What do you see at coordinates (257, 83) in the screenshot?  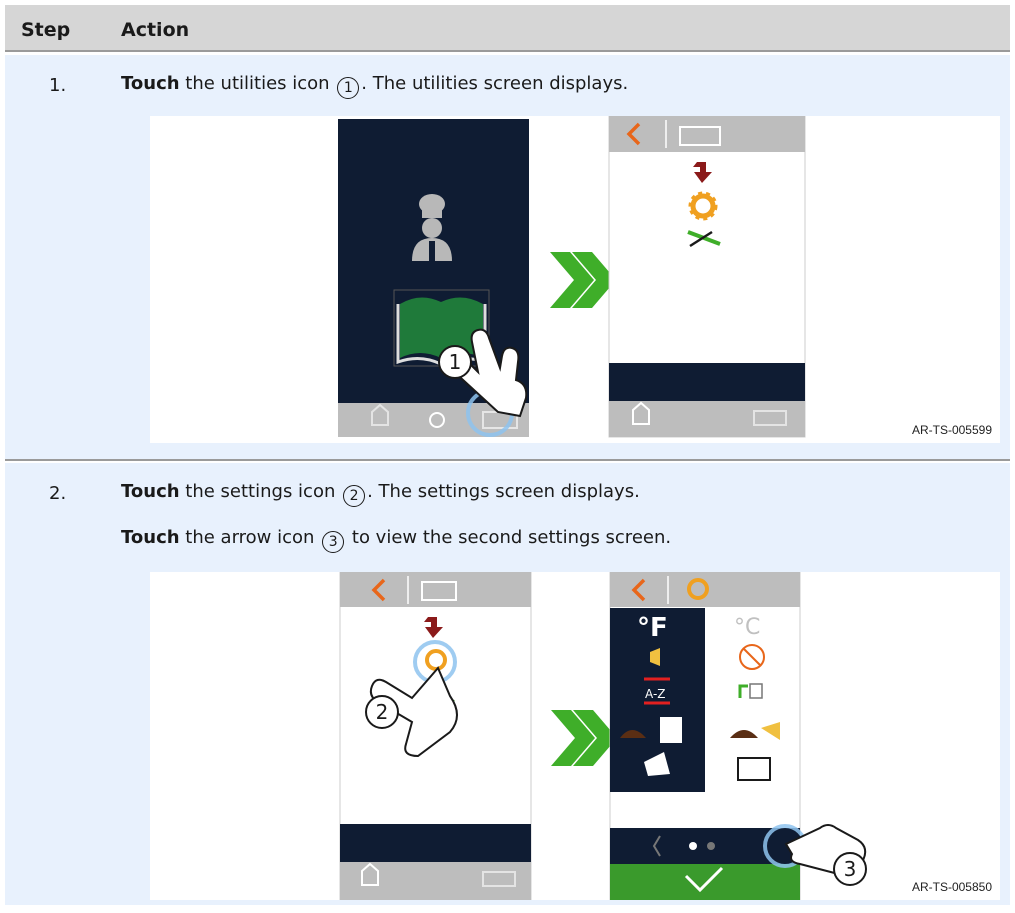 I see `instruction-pre: the utilities icon` at bounding box center [257, 83].